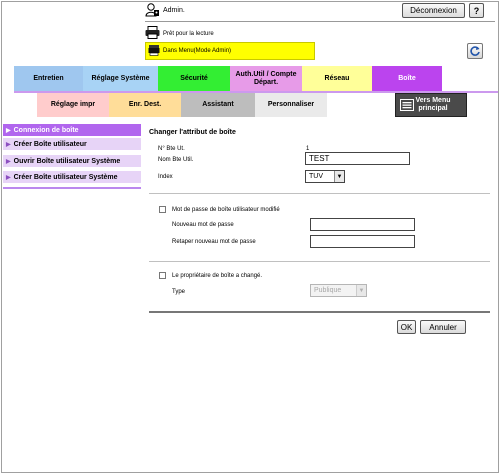 This screenshot has height=474, width=500. Describe the element at coordinates (67, 161) in the screenshot. I see `sidebar-item-label: Ouvrir Boîte utilisateur Système` at that location.